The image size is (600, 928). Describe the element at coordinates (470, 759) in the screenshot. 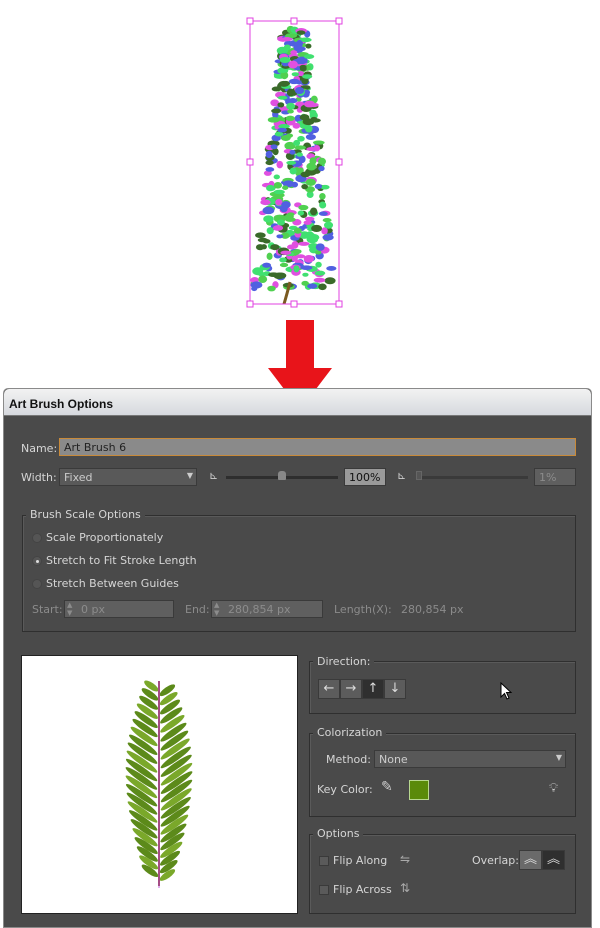

I see `method-dropdown: None ▼` at that location.